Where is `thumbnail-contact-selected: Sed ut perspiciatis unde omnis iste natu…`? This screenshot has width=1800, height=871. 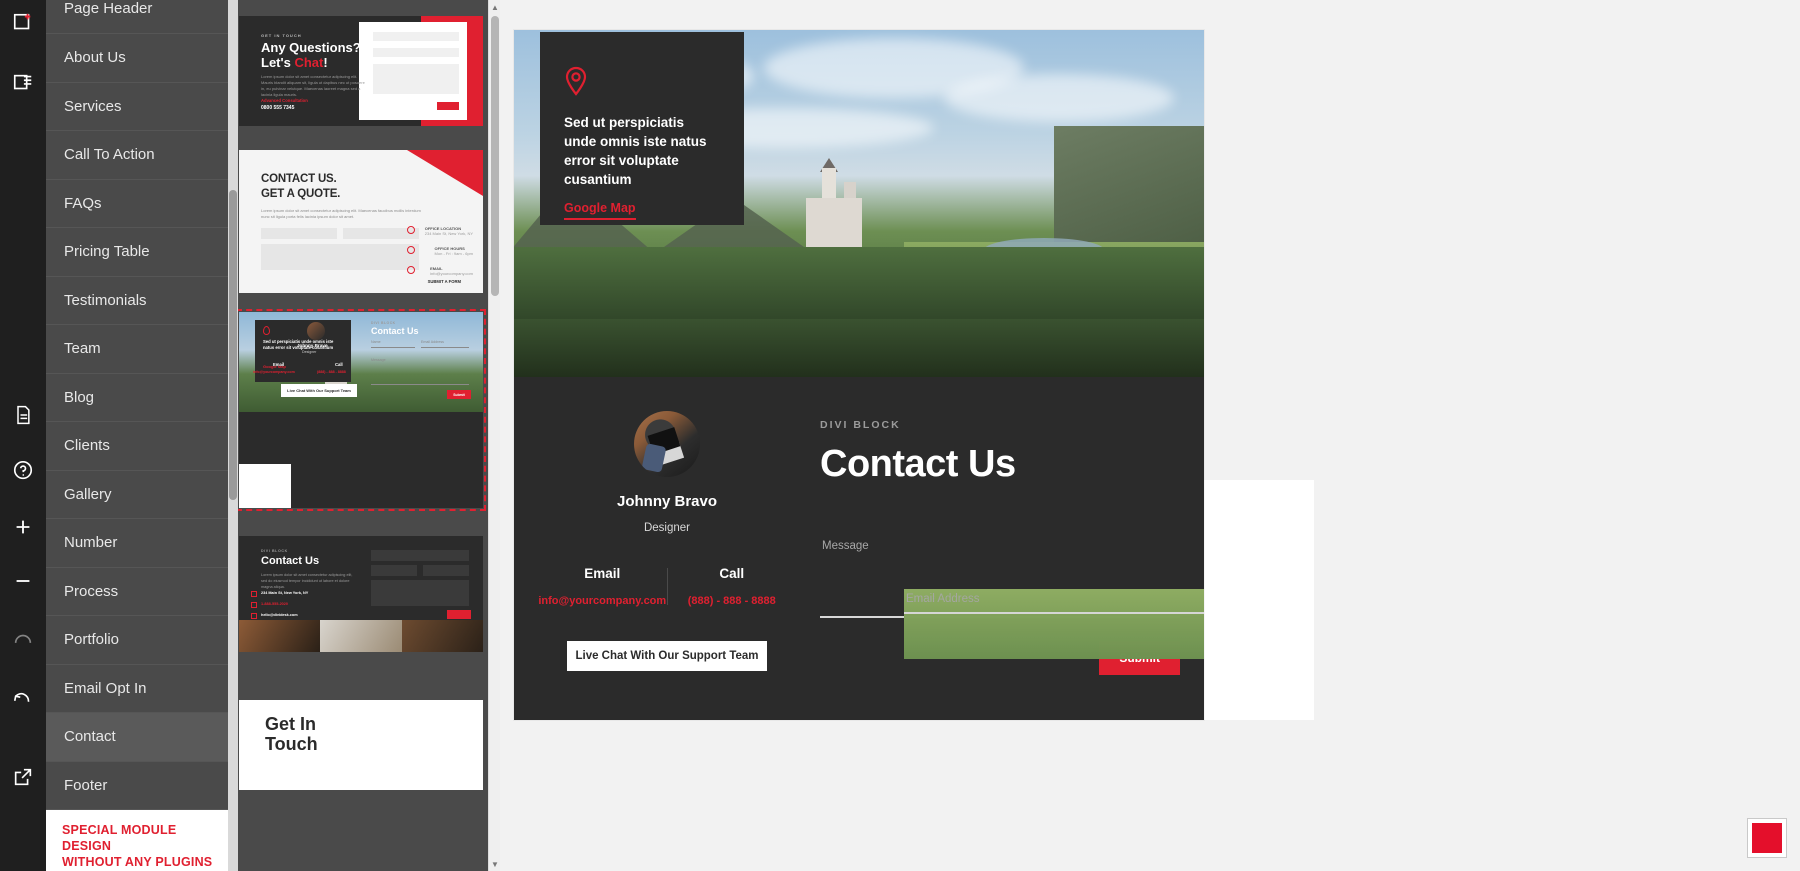 thumbnail-contact-selected: Sed ut perspiciatis unde omnis iste natu… is located at coordinates (362, 410).